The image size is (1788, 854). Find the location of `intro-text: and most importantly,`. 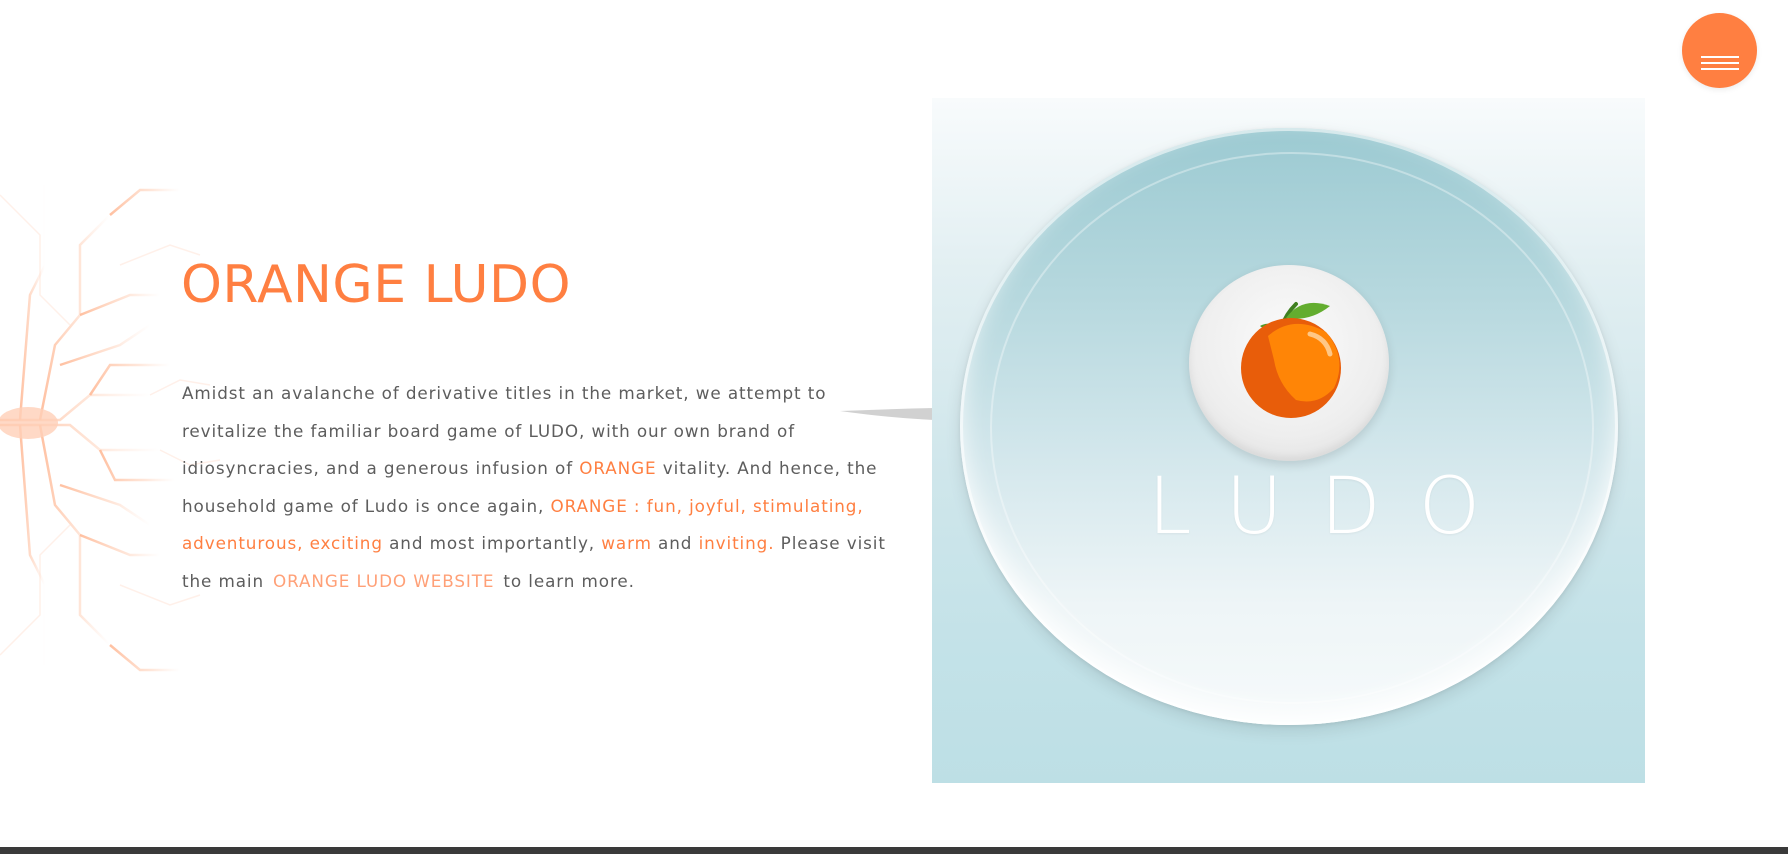

intro-text: and most importantly, is located at coordinates (492, 543).